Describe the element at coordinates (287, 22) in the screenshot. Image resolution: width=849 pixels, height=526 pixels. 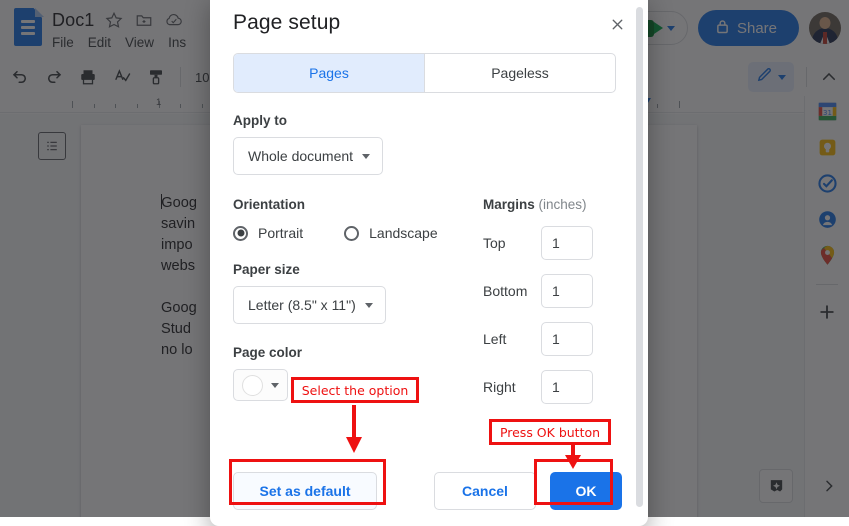
I see `page-title: Page setup` at that location.